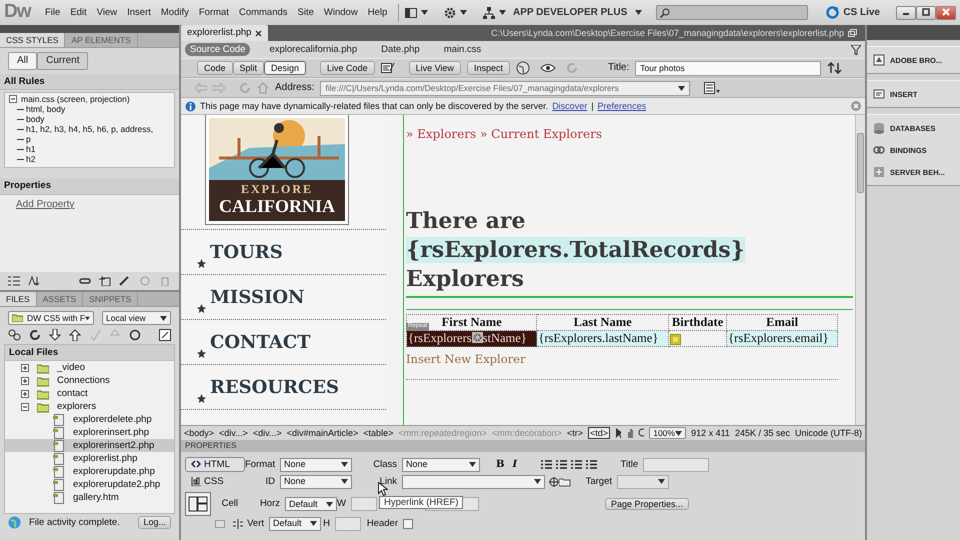  I want to click on logo-text: CALIFORNIA, so click(276, 207).